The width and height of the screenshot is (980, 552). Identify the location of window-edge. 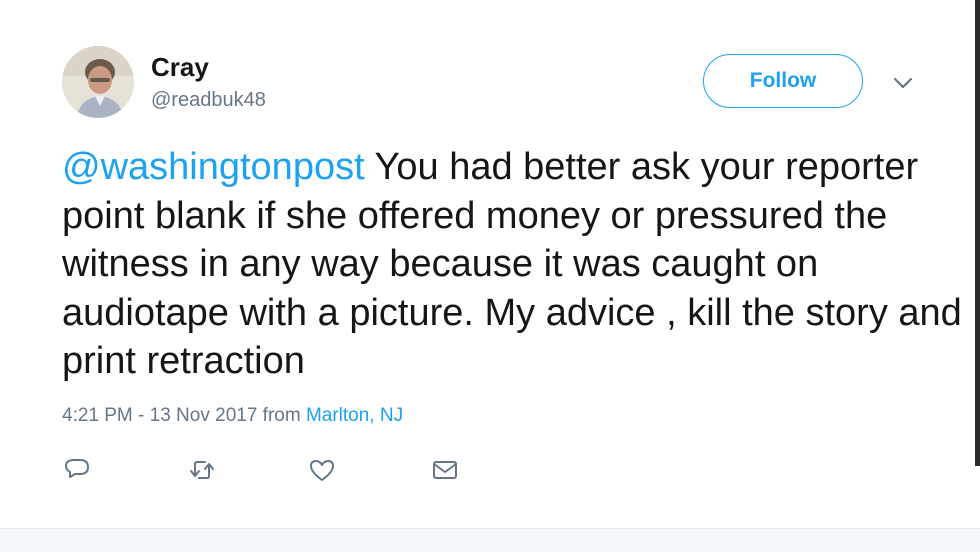
(977, 233).